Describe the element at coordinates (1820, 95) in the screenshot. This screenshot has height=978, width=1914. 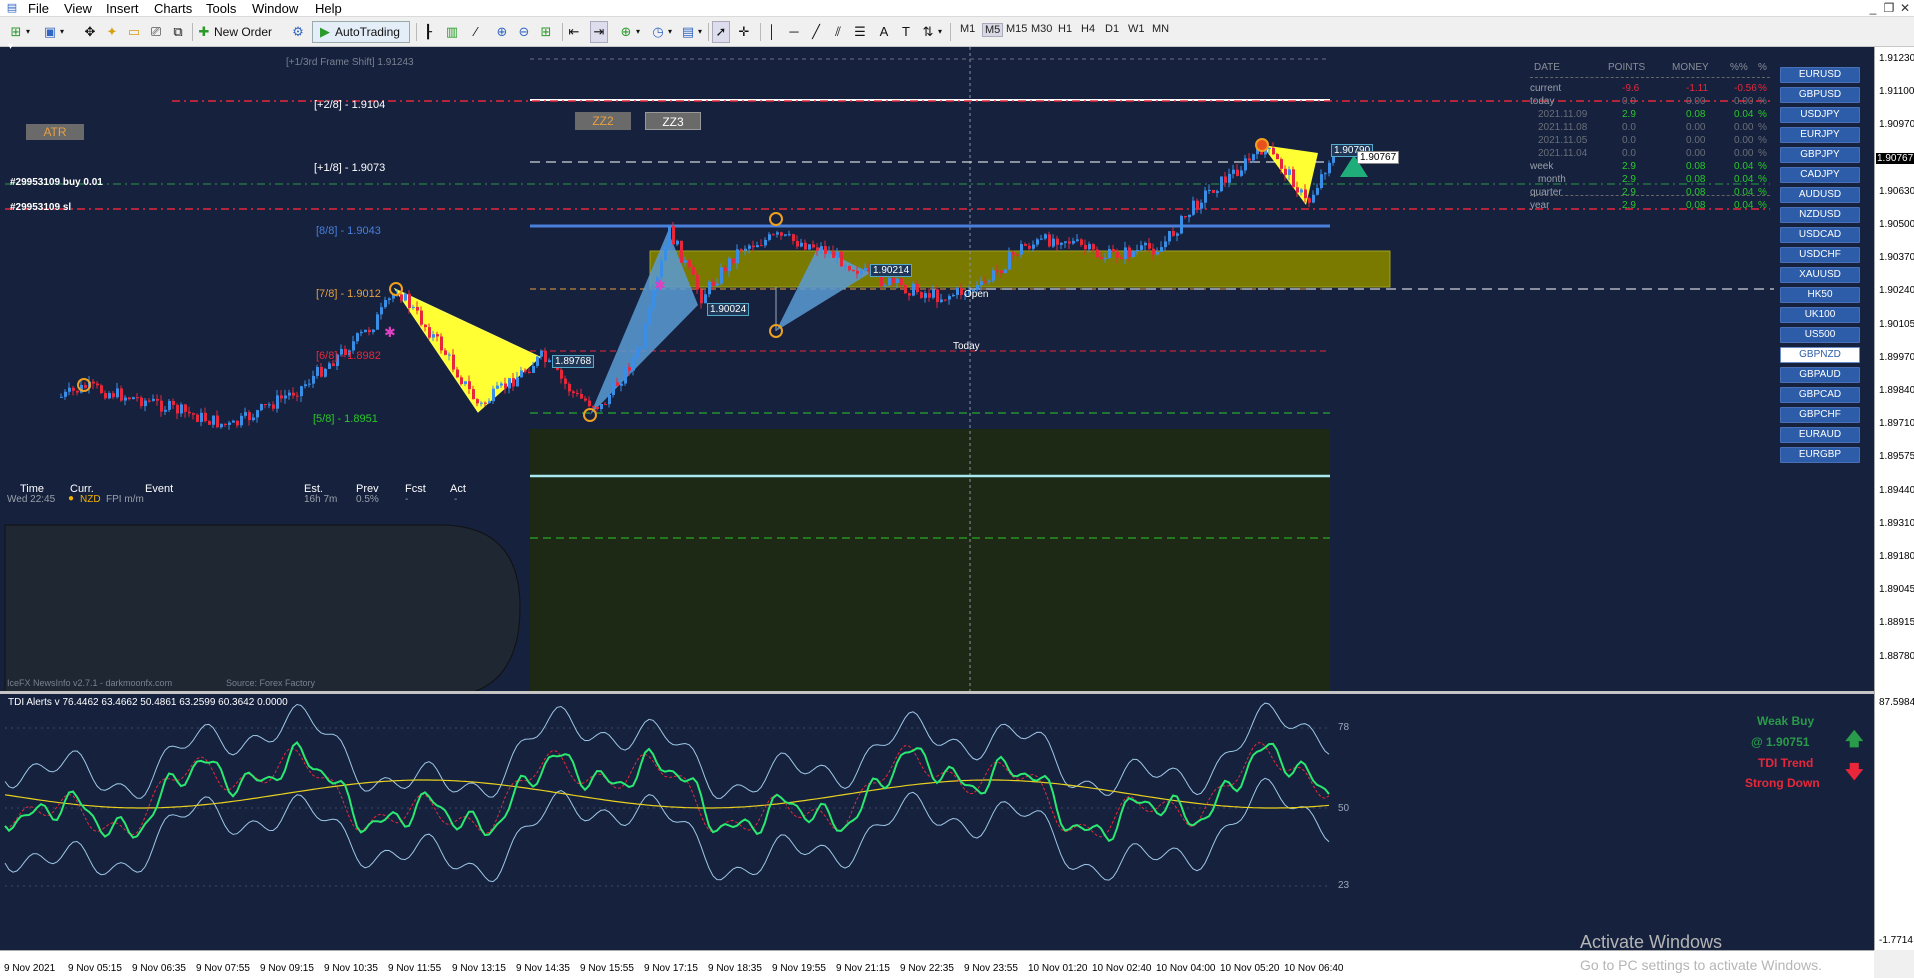
I see `symbol-button-gbpusd: GBPUSD` at that location.